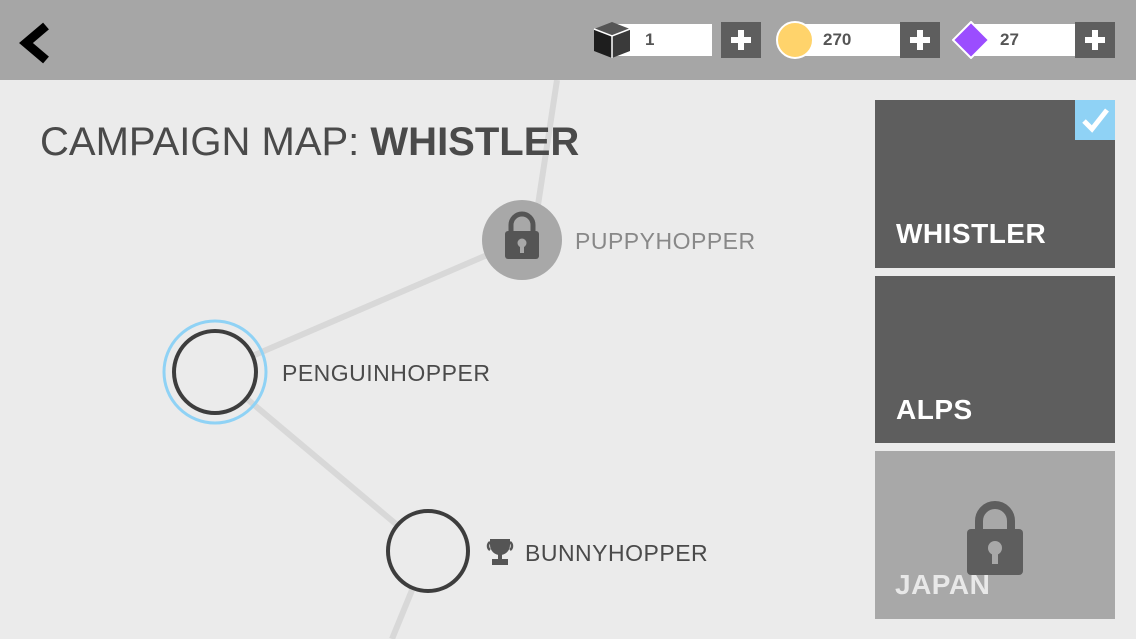  I want to click on title-prefix: CAMPAIGN MAP:, so click(205, 142).